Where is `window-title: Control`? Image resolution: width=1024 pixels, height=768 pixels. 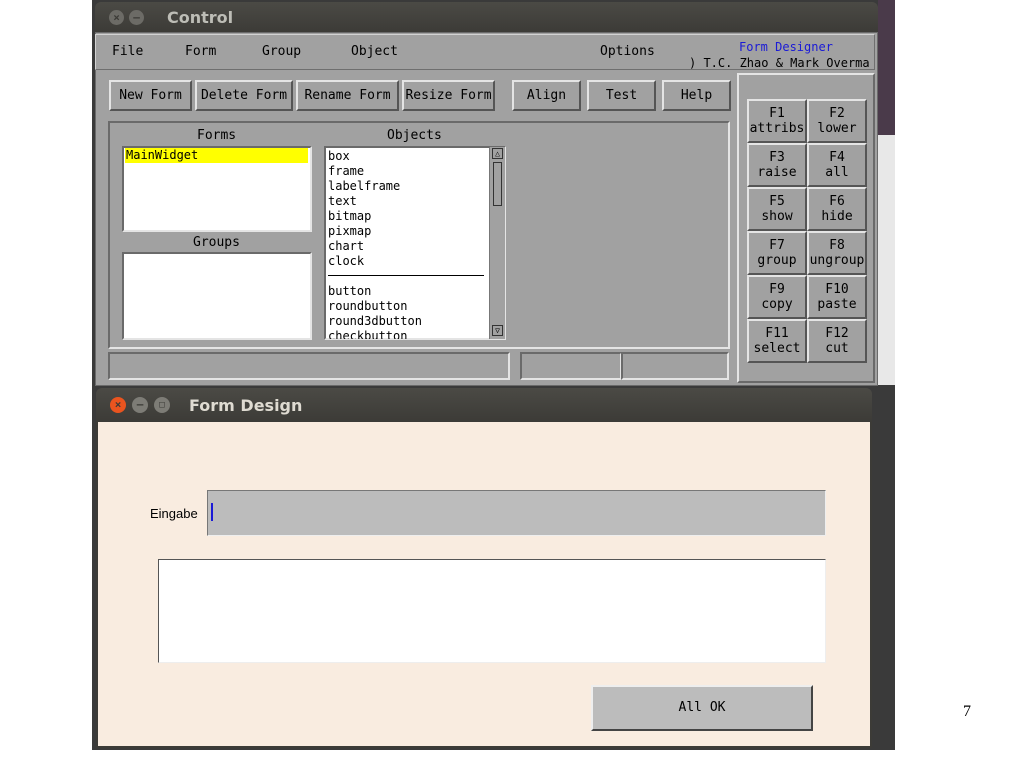 window-title: Control is located at coordinates (200, 17).